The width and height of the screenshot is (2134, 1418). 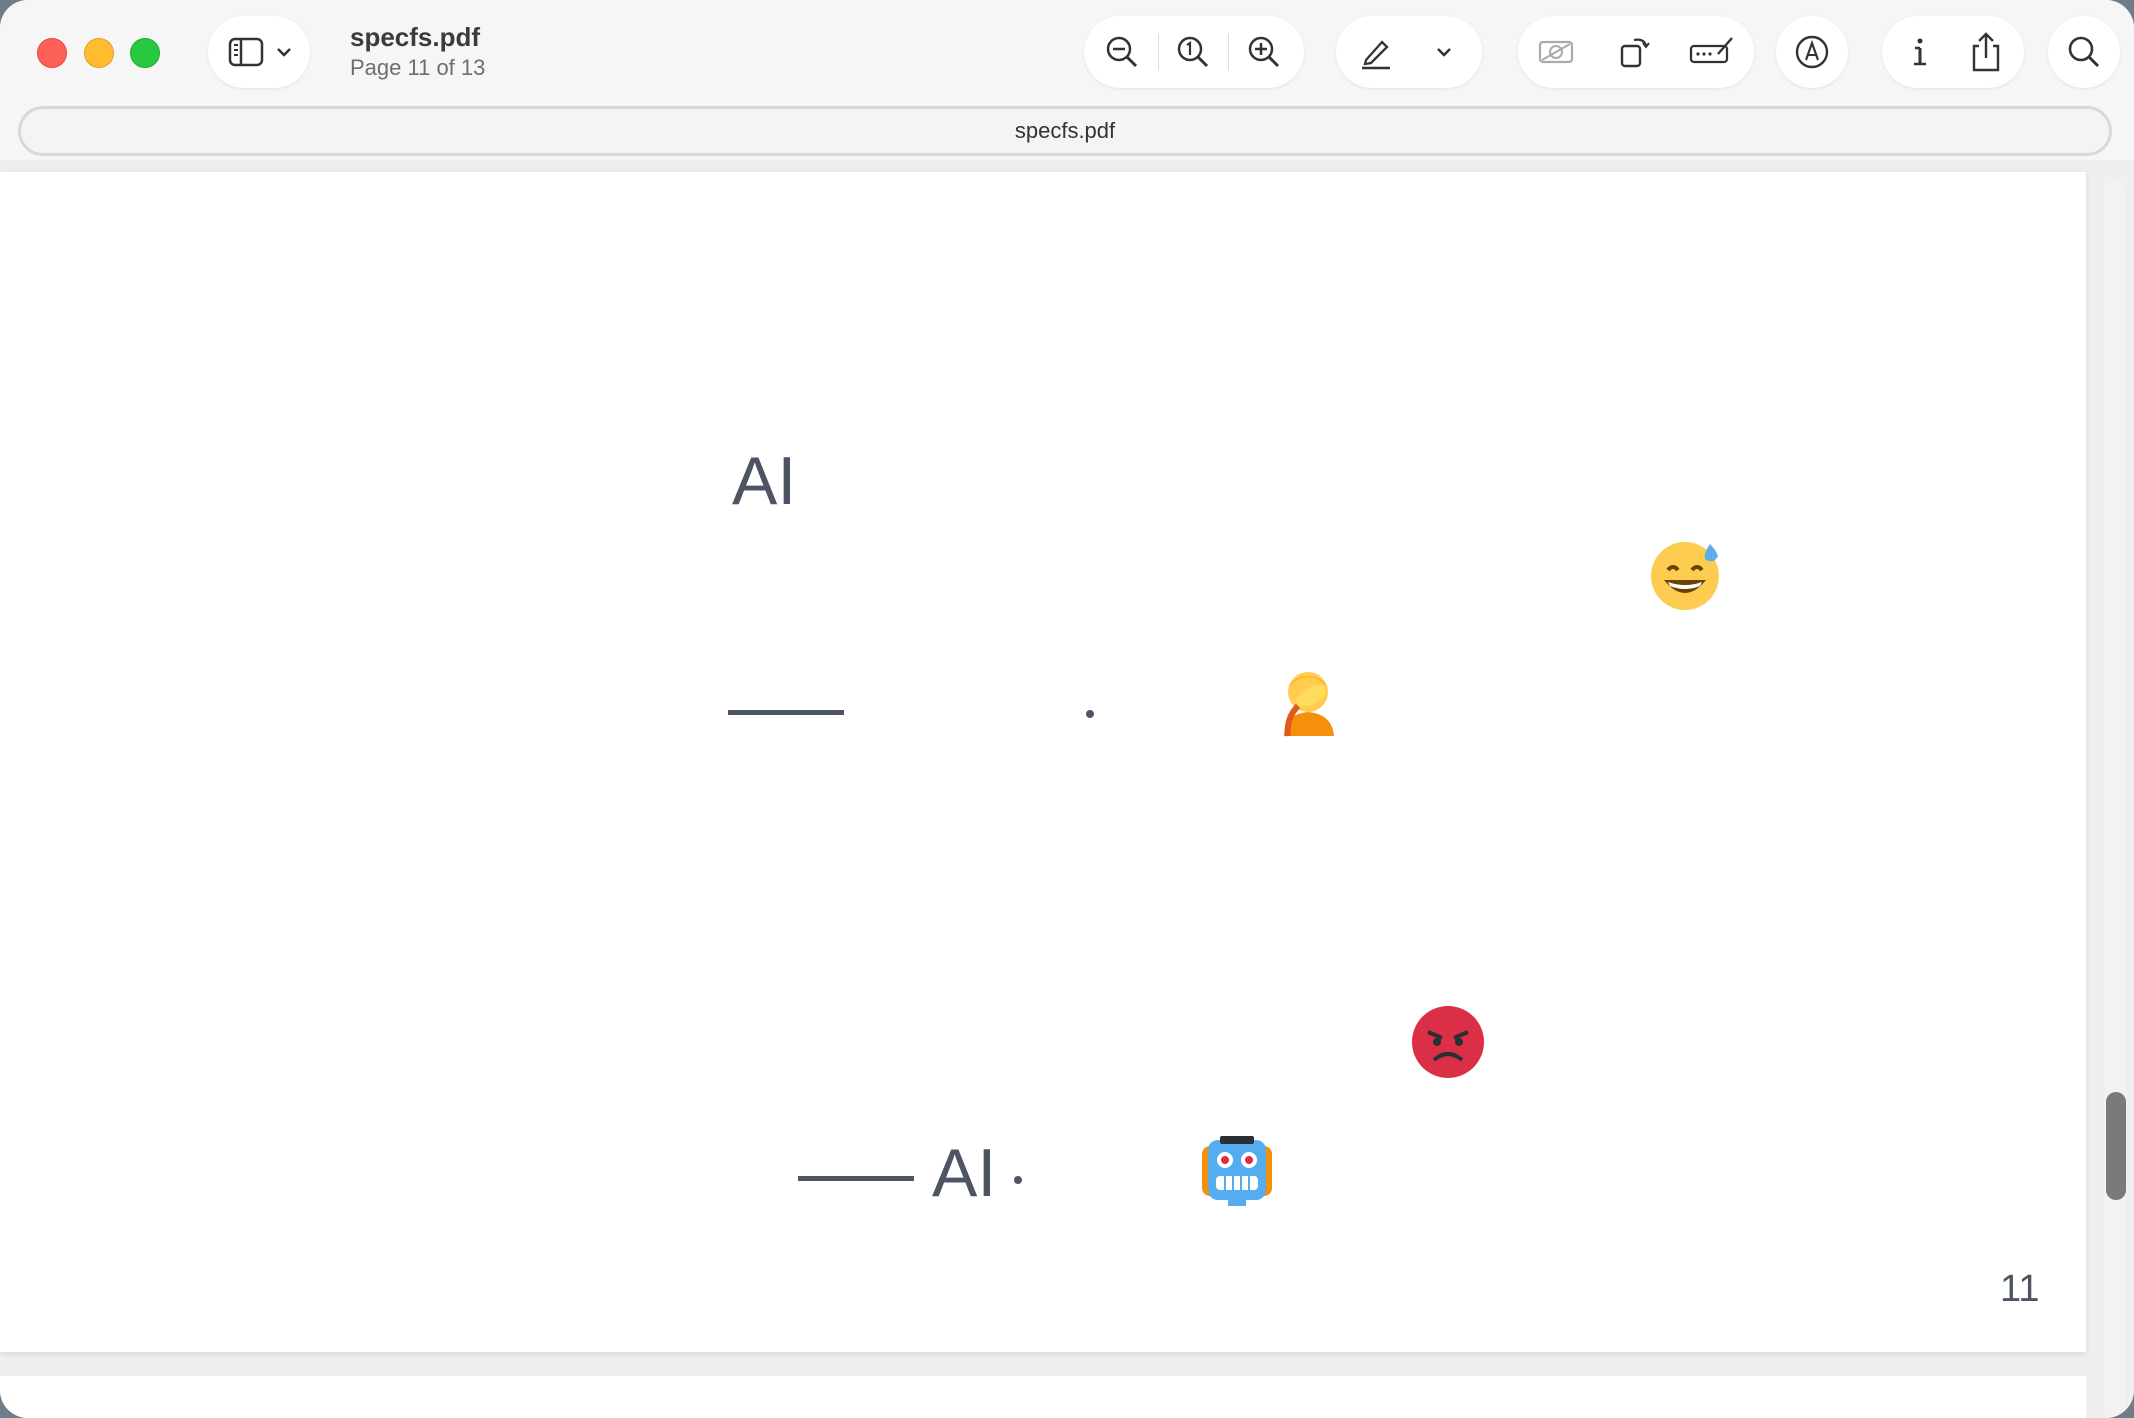 I want to click on markup-icon, so click(x=1812, y=52).